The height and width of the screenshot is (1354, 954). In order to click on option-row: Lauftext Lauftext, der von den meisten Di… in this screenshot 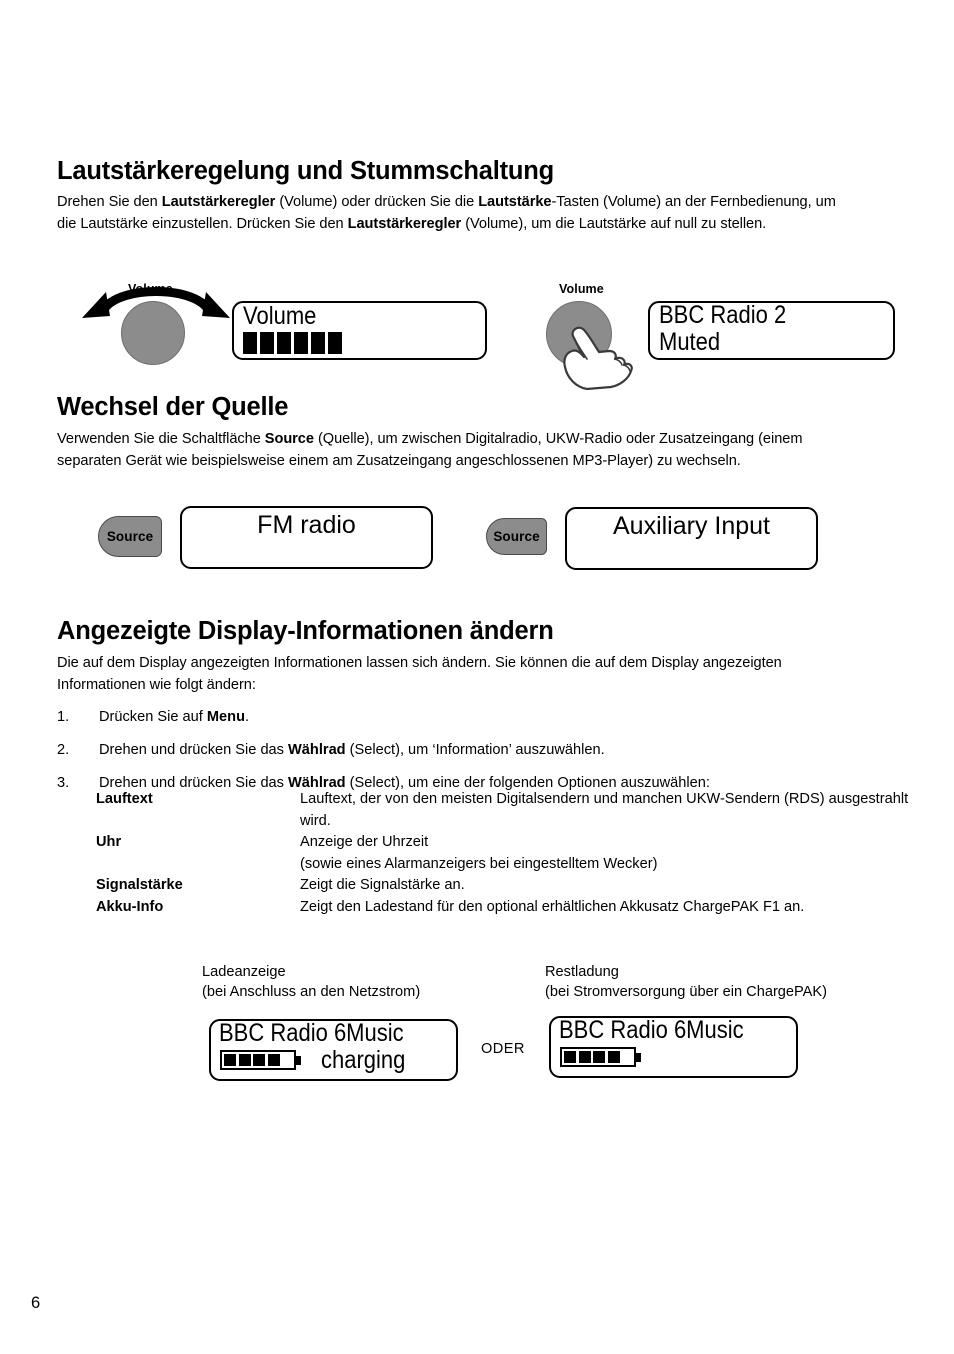, I will do `click(506, 810)`.